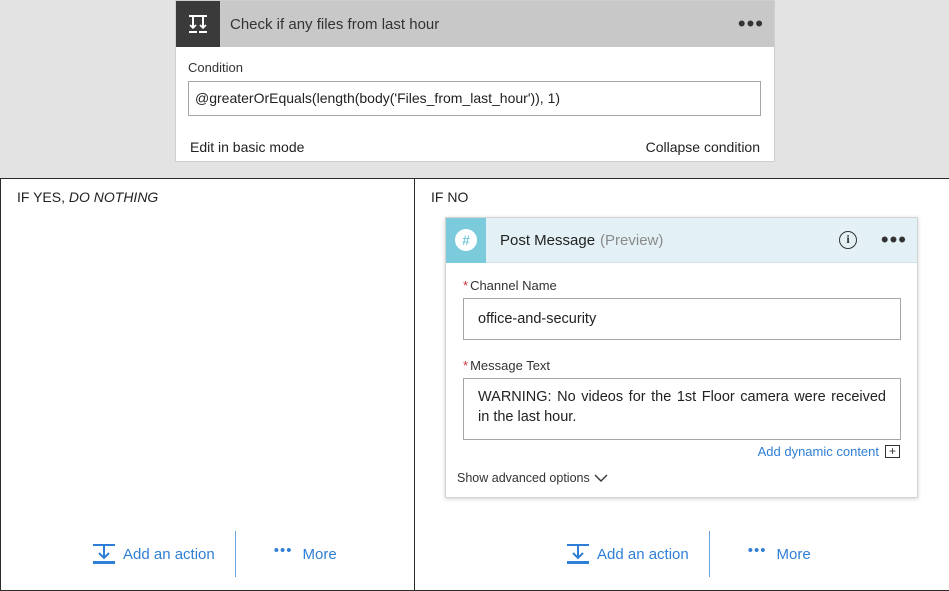  I want to click on no-add-action-label: Add an action, so click(643, 554).